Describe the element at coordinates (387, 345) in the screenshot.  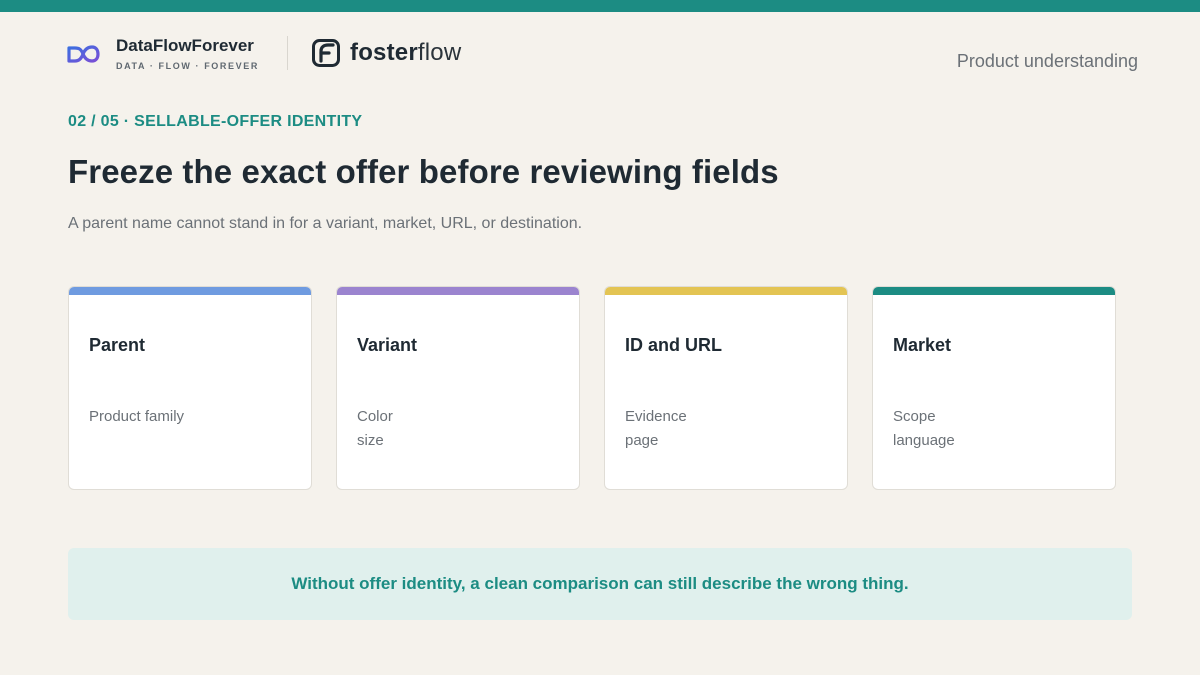
I see `card-title: Variant` at that location.